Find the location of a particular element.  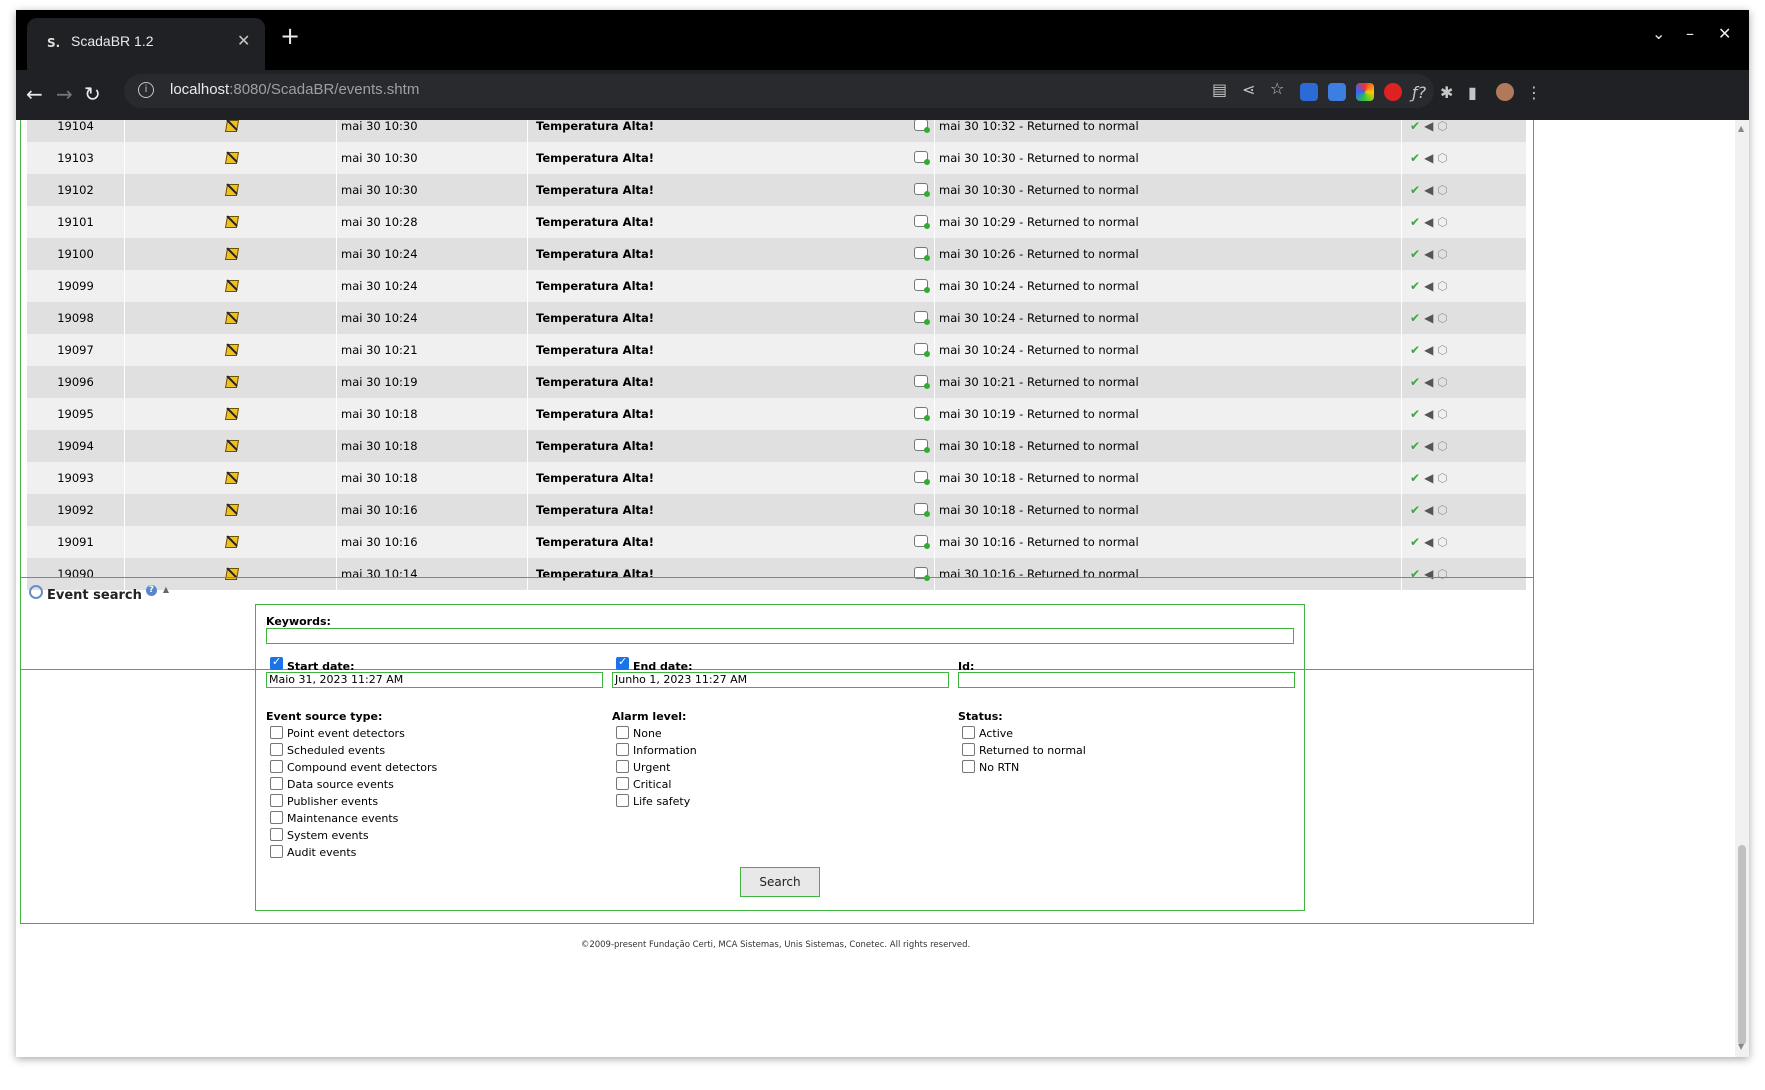

translate-icon: ▤ is located at coordinates (1219, 89).